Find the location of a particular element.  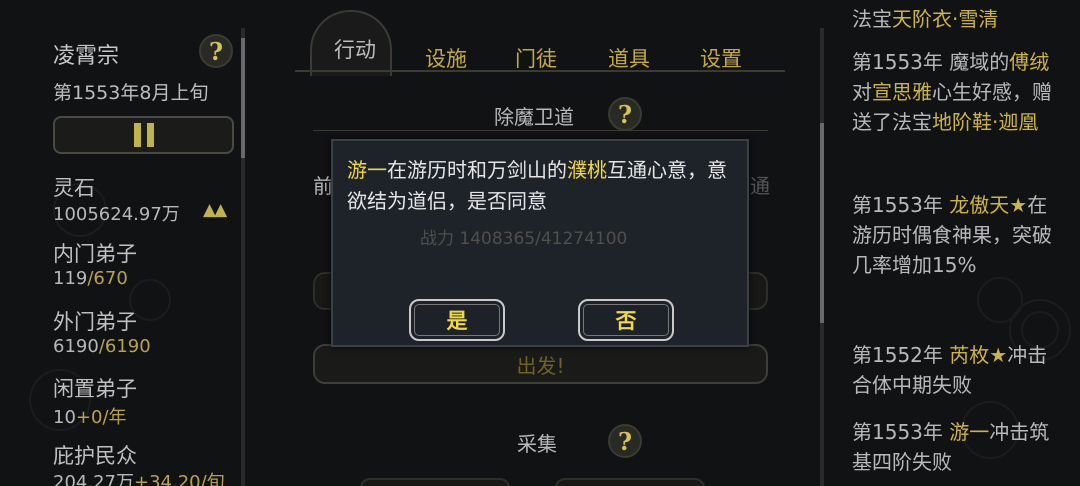

partial-label: 通 is located at coordinates (760, 186).